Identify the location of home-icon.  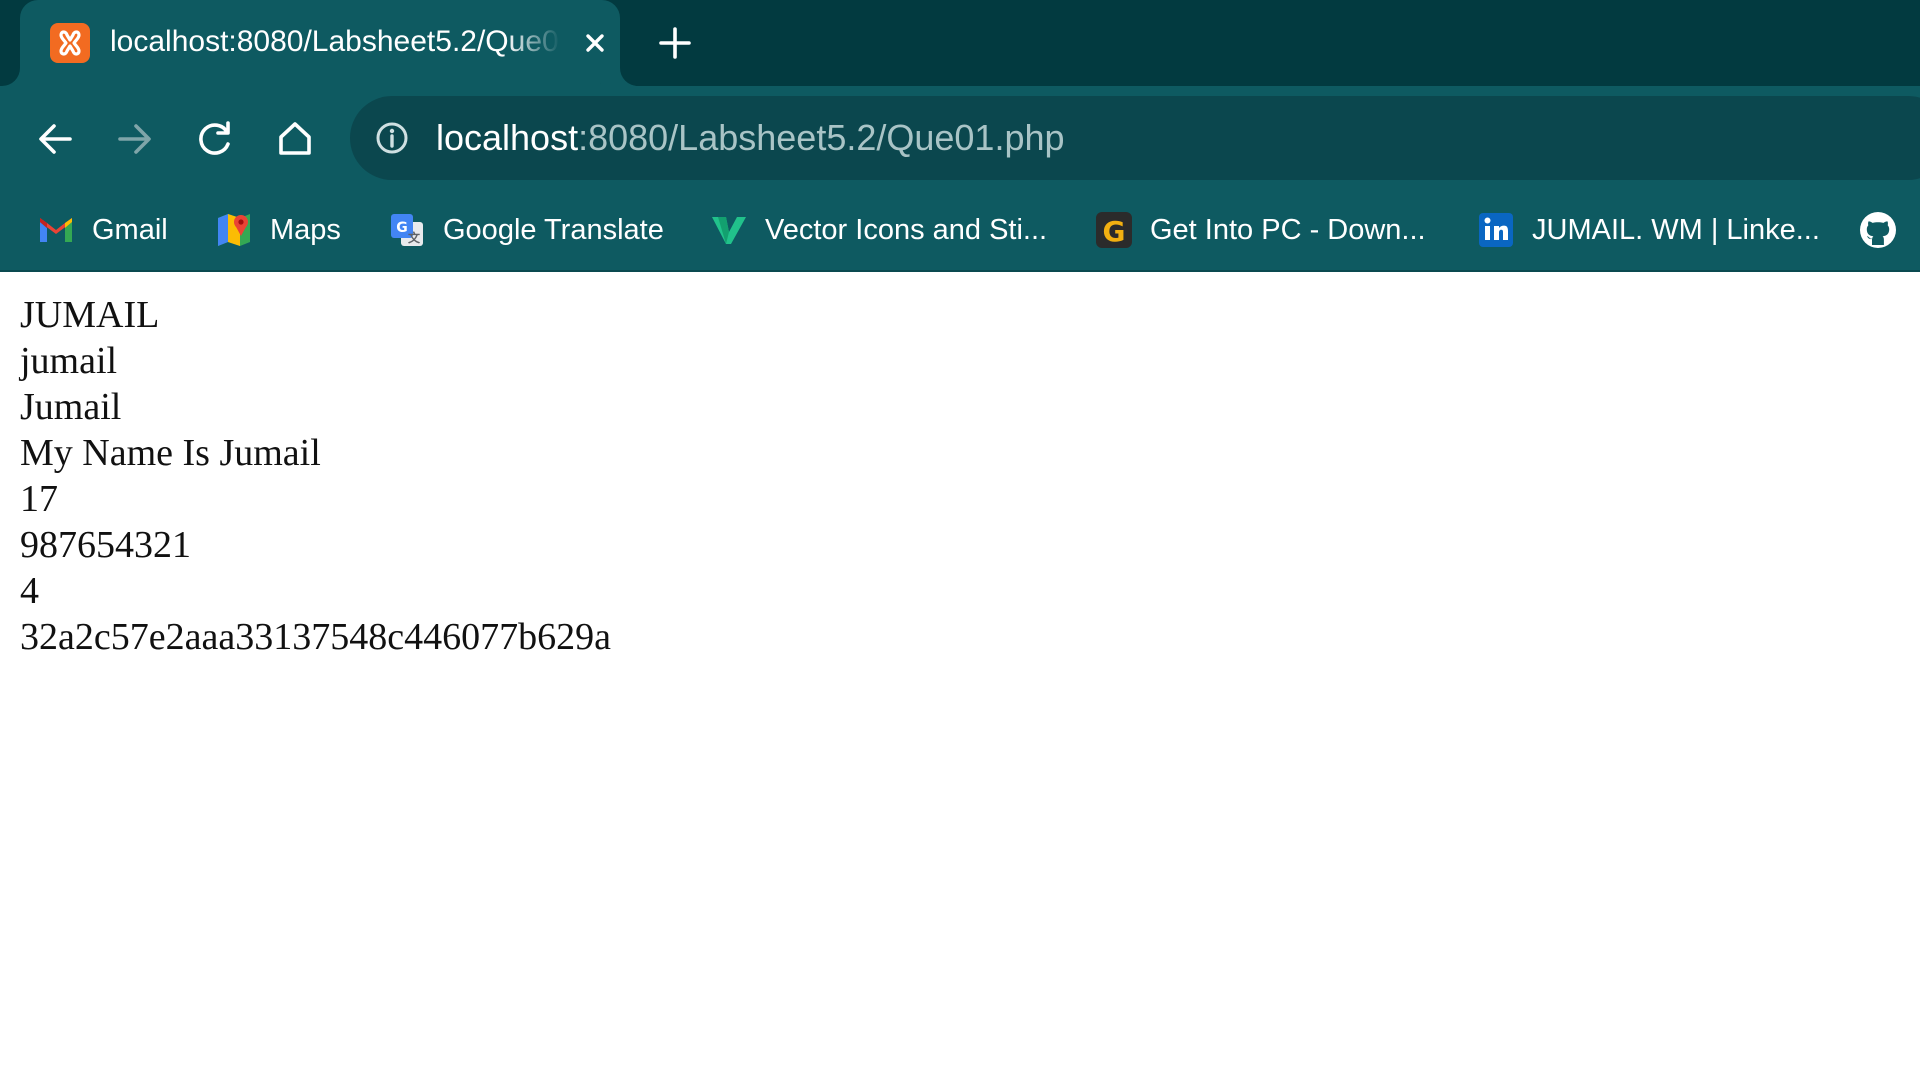
(295, 138).